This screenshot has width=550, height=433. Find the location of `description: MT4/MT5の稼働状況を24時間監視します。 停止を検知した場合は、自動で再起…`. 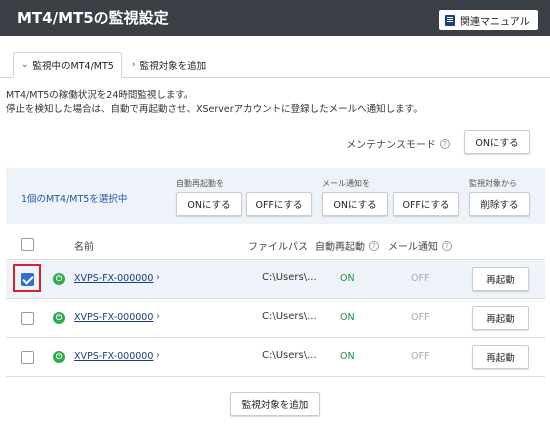

description: MT4/MT5の稼働状況を24時間監視します。 停止を検知した場合は、自動で再起… is located at coordinates (214, 103).